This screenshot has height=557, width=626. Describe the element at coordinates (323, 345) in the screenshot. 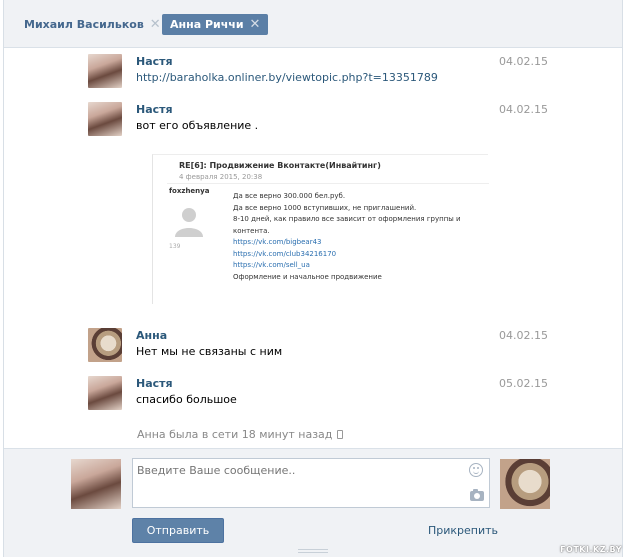

I see `message-item: Анна 04.02.15 Нет мы не связаны с ним` at that location.